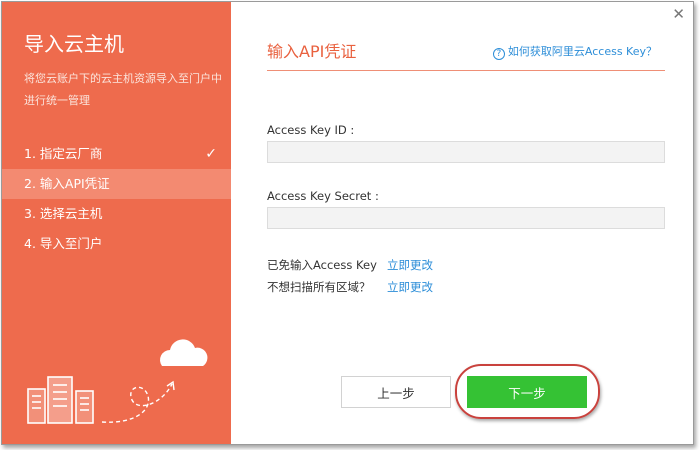  Describe the element at coordinates (123, 89) in the screenshot. I see `sidebar-description: 将您云账户下的云主机资源导入至门户中进行统一管理` at that location.